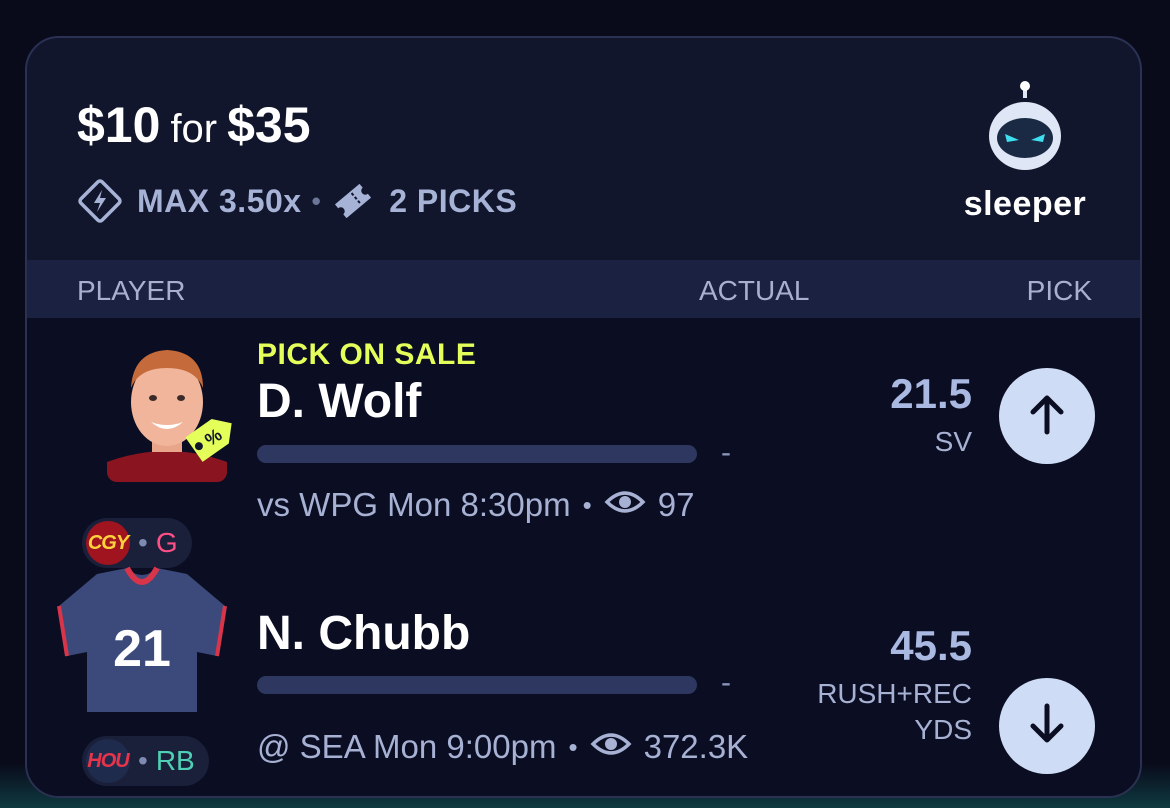 Image resolution: width=1170 pixels, height=808 pixels. Describe the element at coordinates (894, 693) in the screenshot. I see `stat-type: RUSH+REC` at that location.